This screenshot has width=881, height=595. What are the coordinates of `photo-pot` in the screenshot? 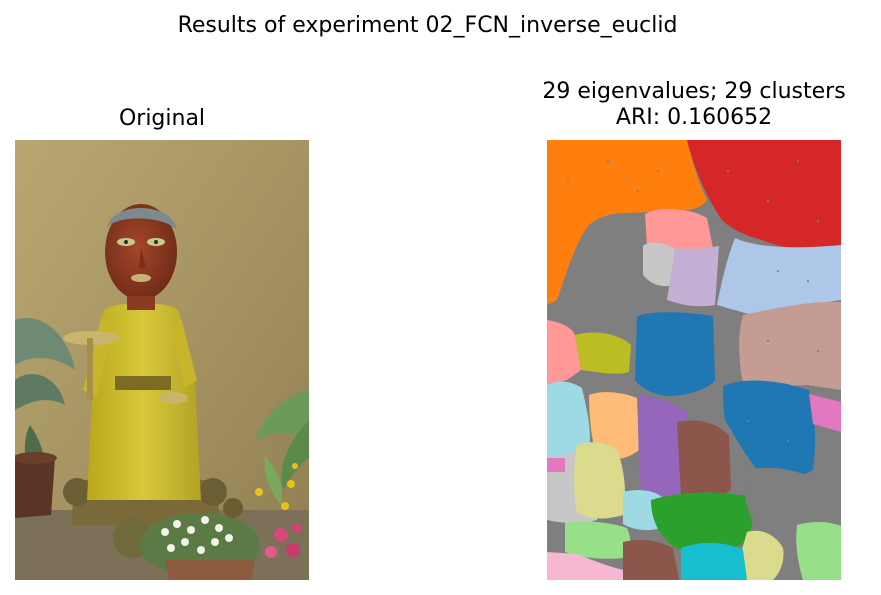 It's located at (36, 485).